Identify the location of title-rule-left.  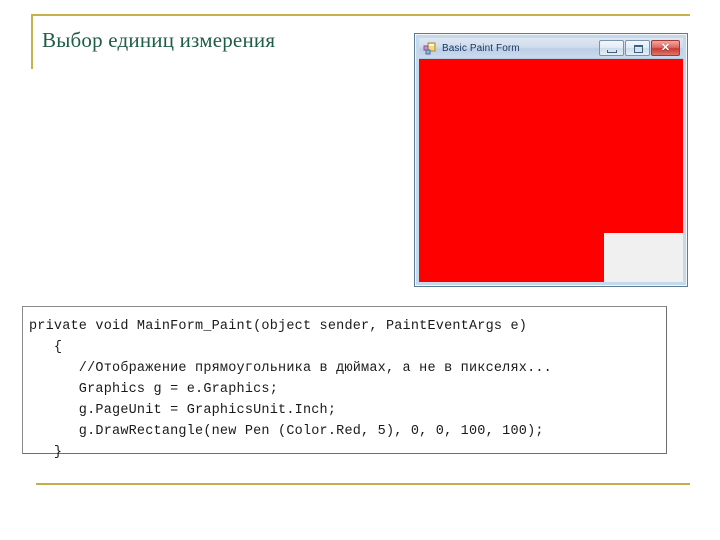
(32, 41).